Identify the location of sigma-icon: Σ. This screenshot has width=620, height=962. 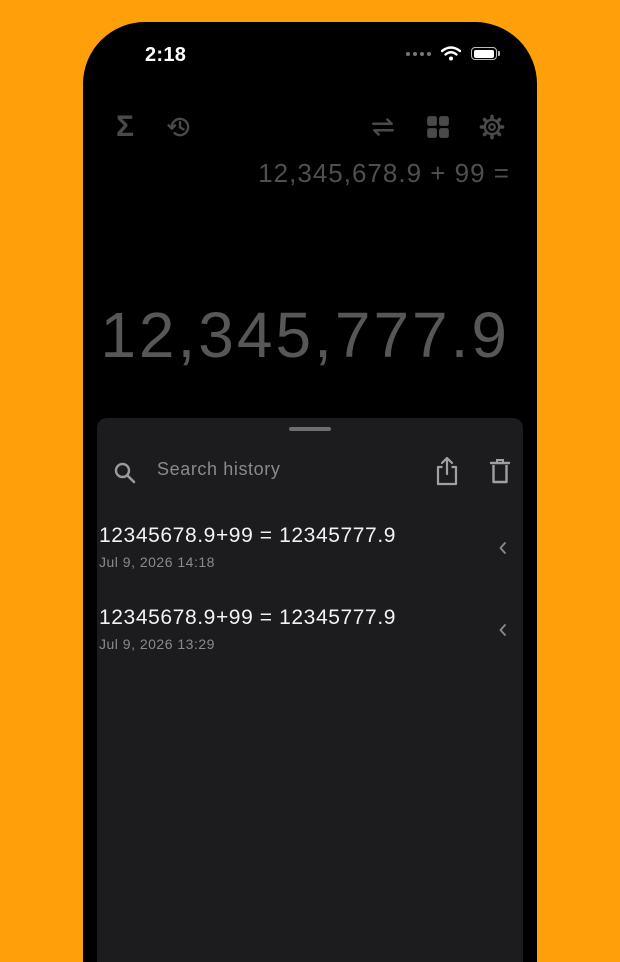
(124, 126).